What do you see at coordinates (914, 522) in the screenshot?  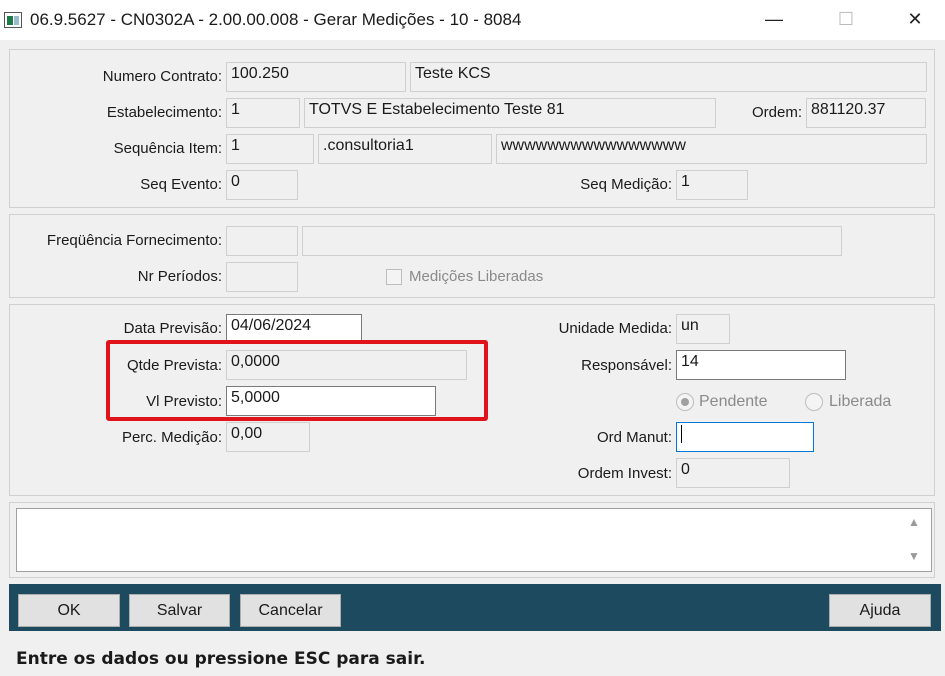 I see `scroll-up-icon: ▲` at bounding box center [914, 522].